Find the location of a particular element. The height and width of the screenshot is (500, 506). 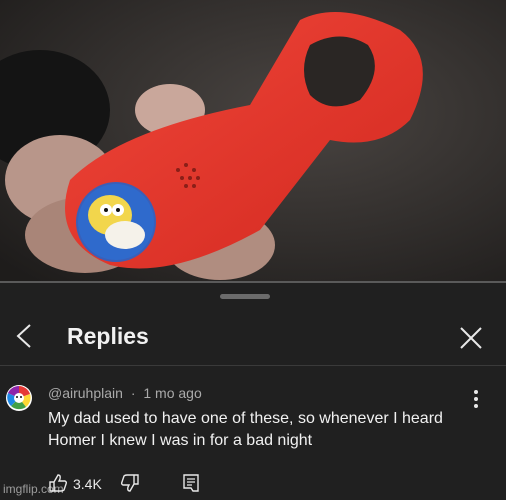

close-button is located at coordinates (471, 338).